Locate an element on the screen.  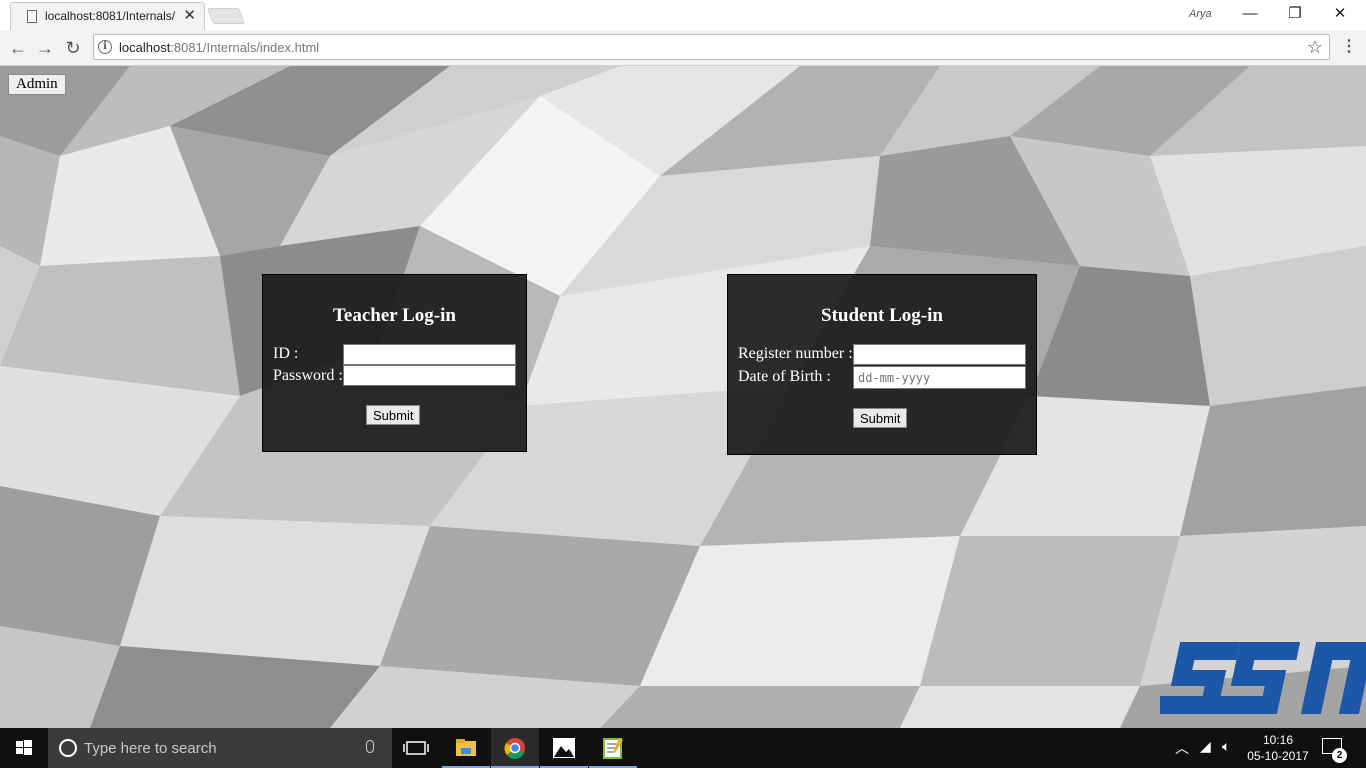
teacher-login-title: Teacher Log-in is located at coordinates (394, 315).